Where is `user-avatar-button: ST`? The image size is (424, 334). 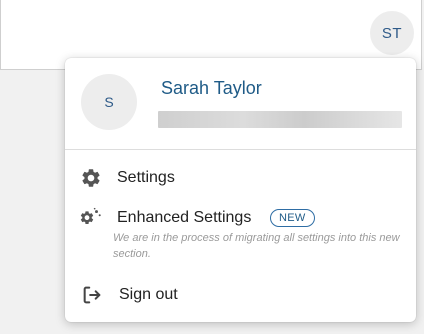
user-avatar-button: ST is located at coordinates (392, 33).